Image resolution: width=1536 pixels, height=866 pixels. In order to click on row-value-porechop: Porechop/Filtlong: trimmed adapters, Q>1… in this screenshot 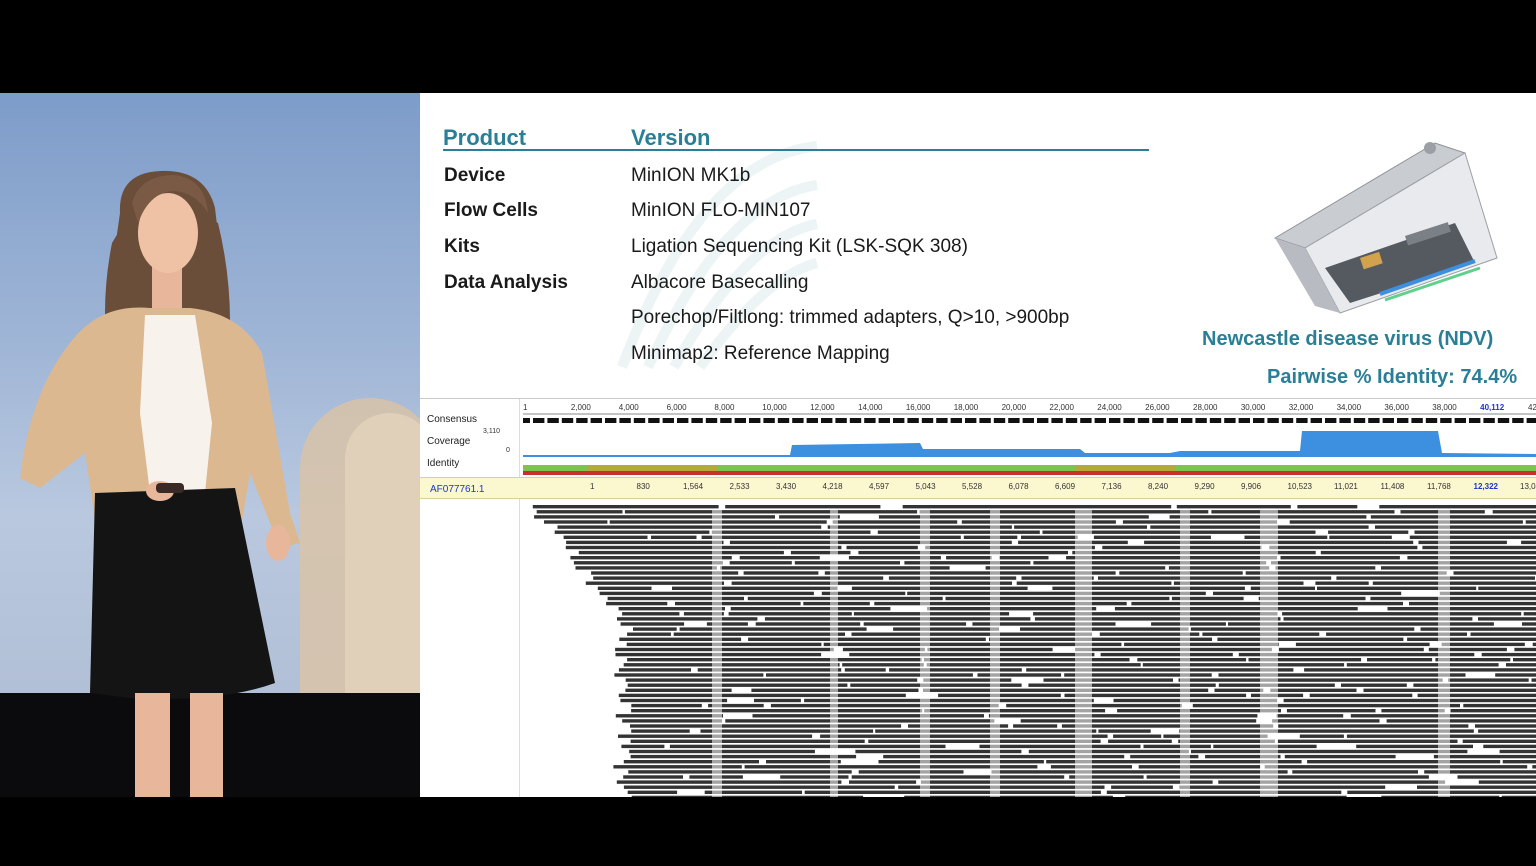, I will do `click(850, 317)`.